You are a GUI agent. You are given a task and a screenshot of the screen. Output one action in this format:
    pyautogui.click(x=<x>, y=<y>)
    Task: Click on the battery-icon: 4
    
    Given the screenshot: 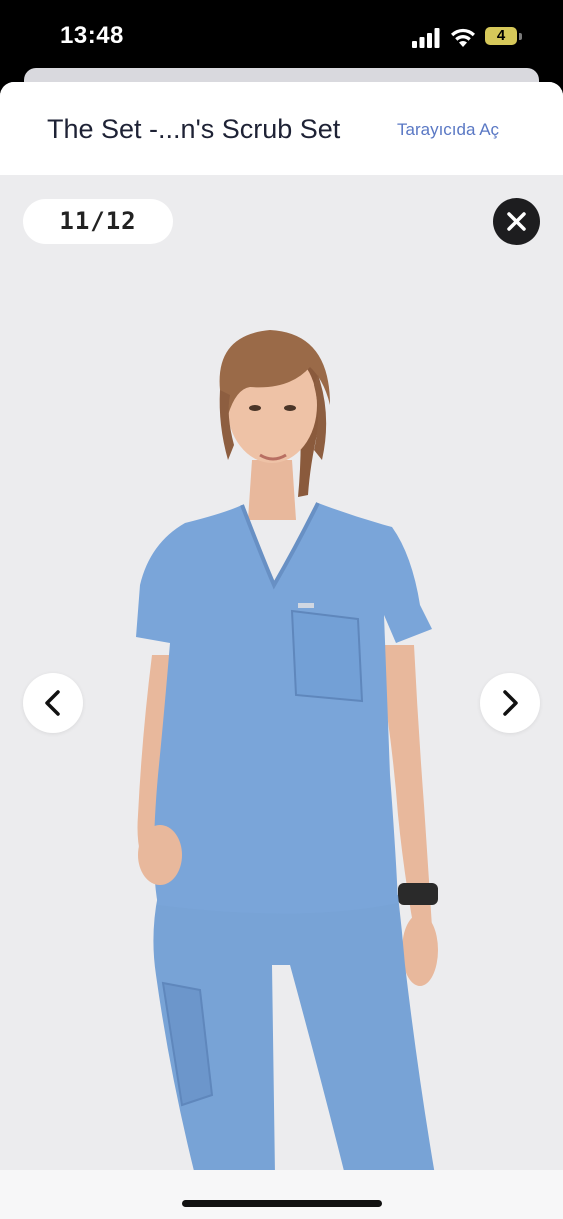 What is the action you would take?
    pyautogui.click(x=504, y=37)
    